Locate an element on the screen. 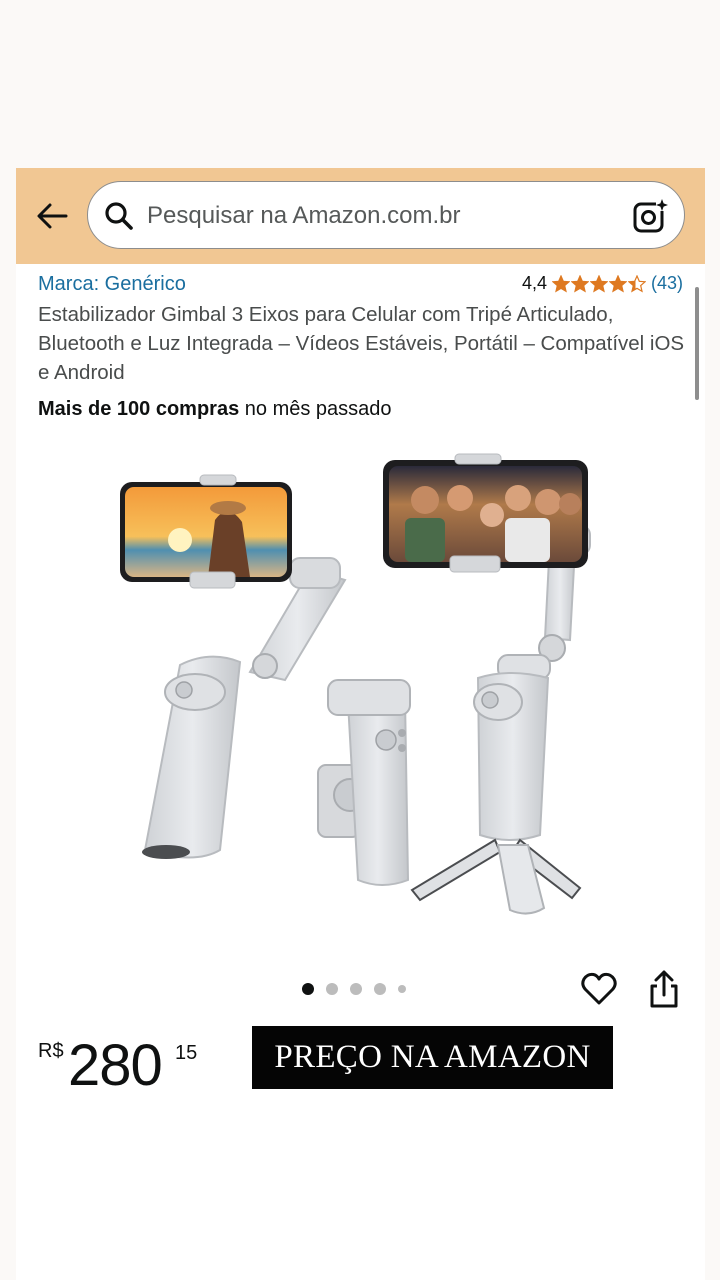 Image resolution: width=720 pixels, height=1280 pixels. gallery-pagination is located at coordinates (354, 989).